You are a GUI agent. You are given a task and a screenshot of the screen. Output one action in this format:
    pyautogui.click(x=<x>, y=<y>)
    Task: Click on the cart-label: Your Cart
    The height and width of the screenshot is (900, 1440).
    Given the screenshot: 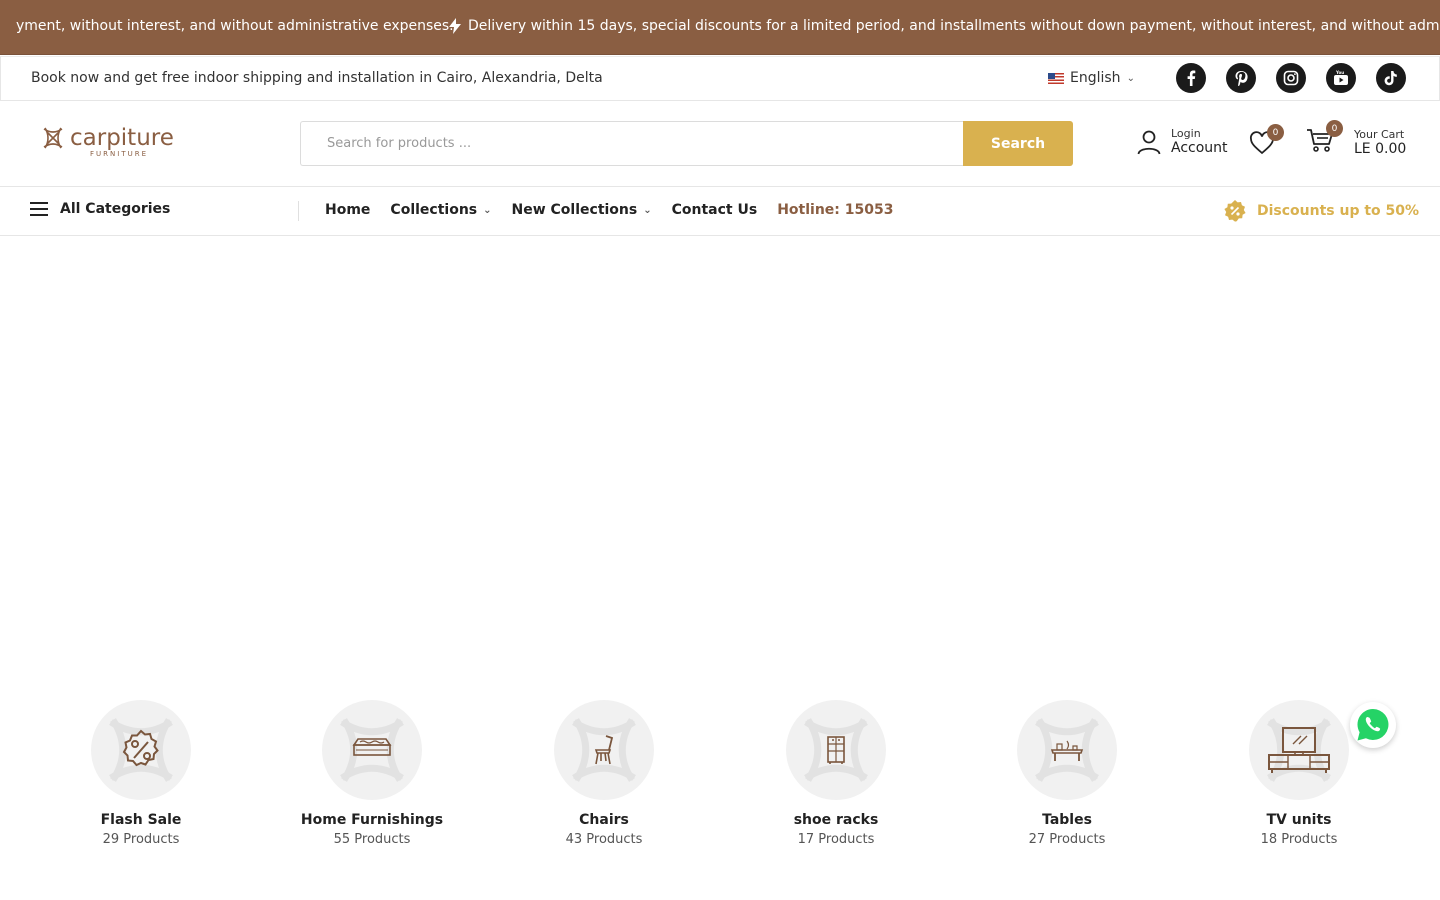 What is the action you would take?
    pyautogui.click(x=1379, y=134)
    